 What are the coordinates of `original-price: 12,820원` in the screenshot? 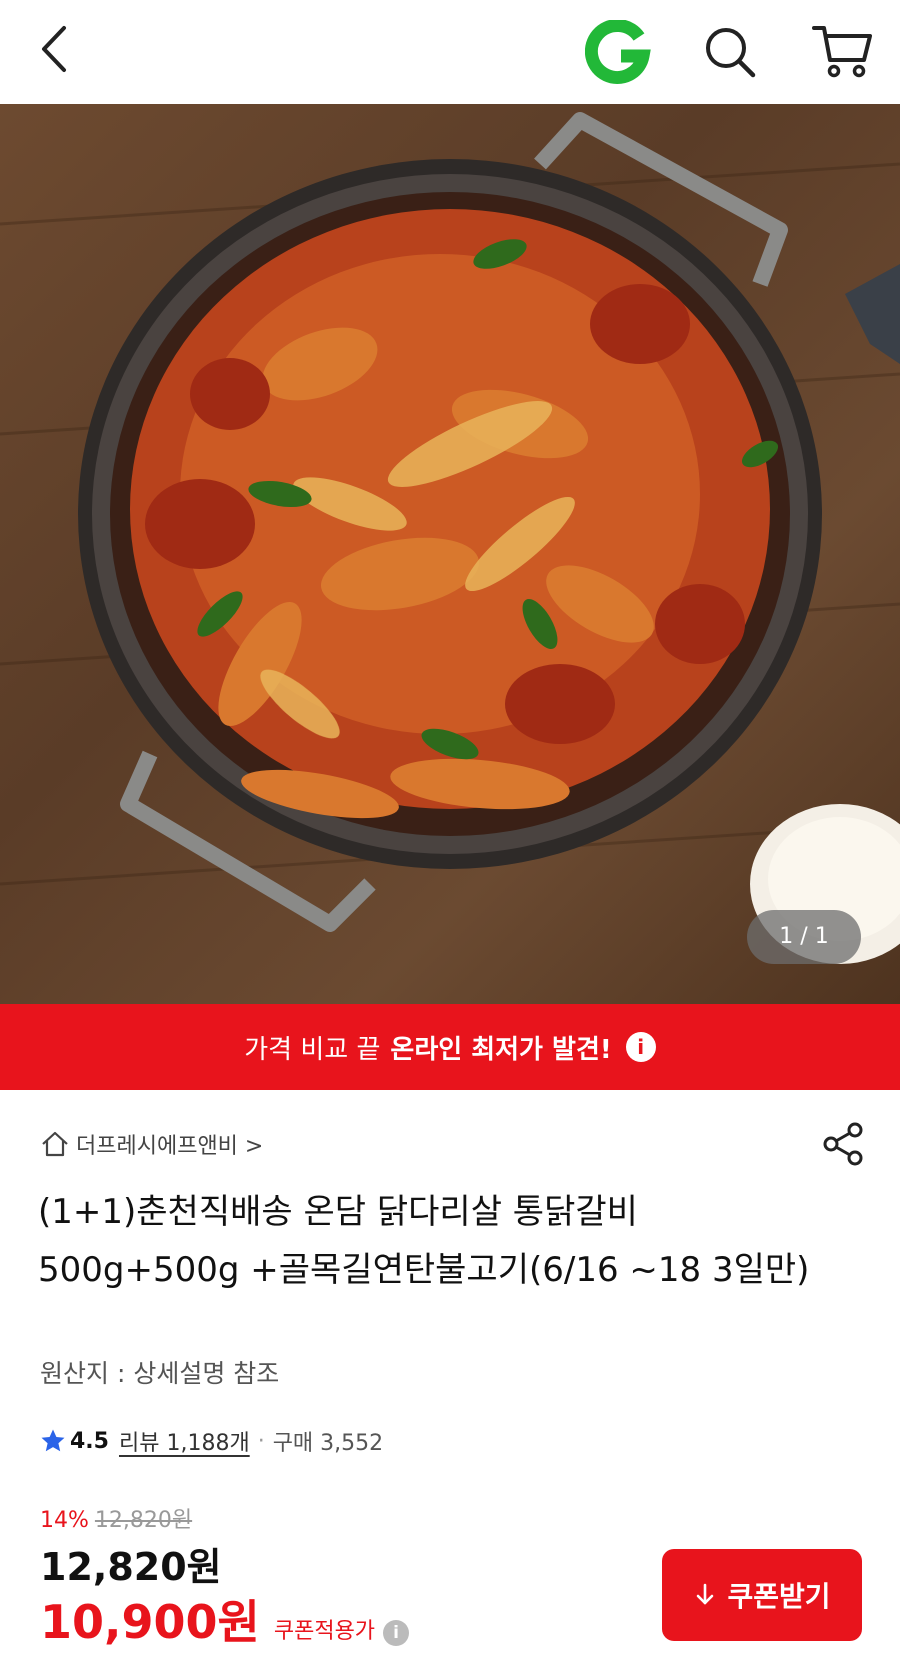 It's located at (143, 1520).